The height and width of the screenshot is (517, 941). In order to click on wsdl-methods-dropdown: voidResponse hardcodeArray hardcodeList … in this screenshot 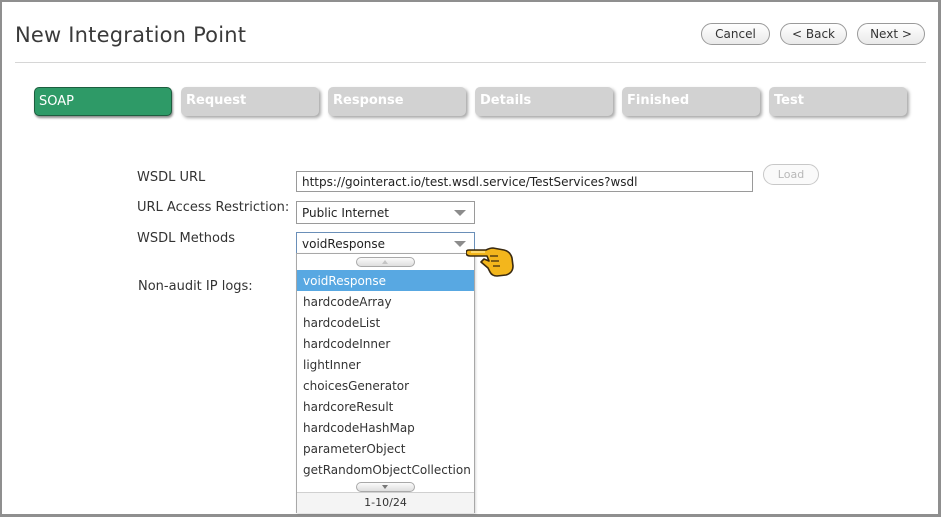, I will do `click(385, 383)`.